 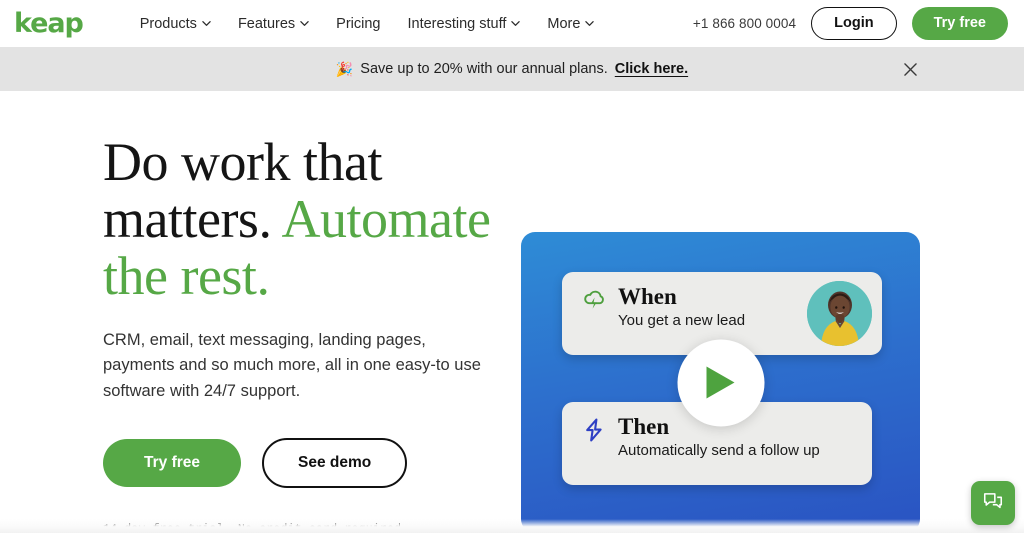 I want to click on nav-label: Features, so click(x=266, y=23).